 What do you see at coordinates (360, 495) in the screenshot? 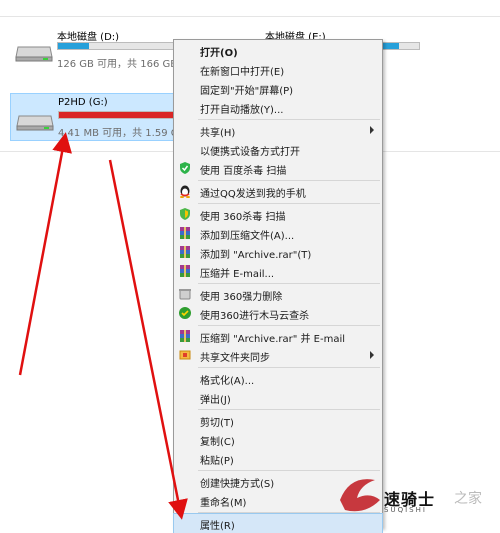
I see `watermark-logo-icon` at bounding box center [360, 495].